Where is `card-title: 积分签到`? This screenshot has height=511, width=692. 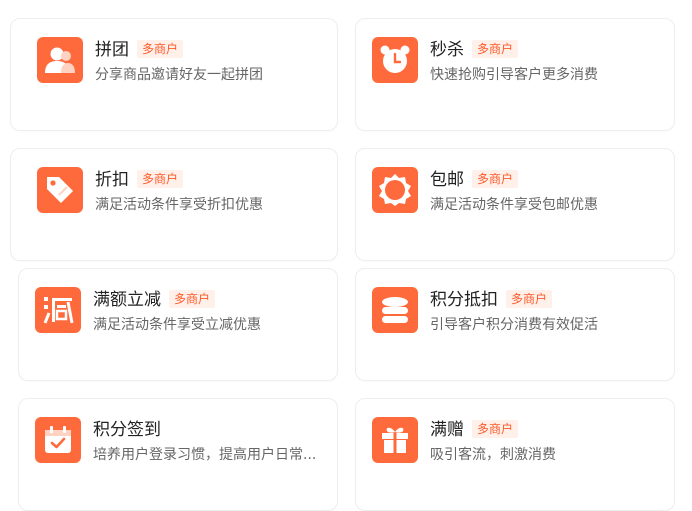 card-title: 积分签到 is located at coordinates (127, 430).